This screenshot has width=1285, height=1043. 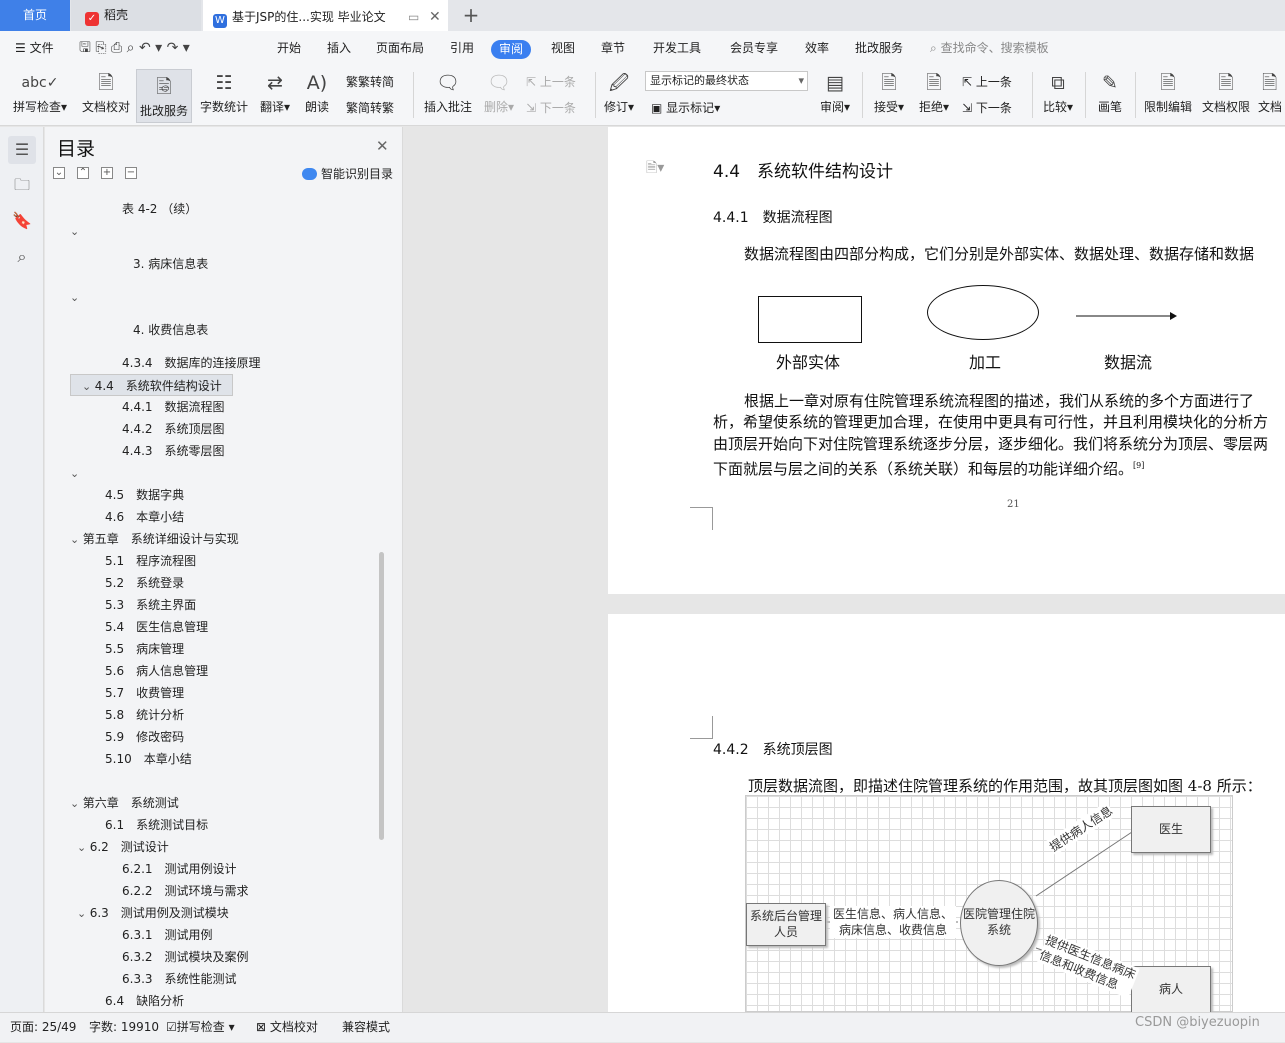 What do you see at coordinates (151, 385) in the screenshot?
I see `toc-item: ⌄ 4.4 系统软件结构设计` at bounding box center [151, 385].